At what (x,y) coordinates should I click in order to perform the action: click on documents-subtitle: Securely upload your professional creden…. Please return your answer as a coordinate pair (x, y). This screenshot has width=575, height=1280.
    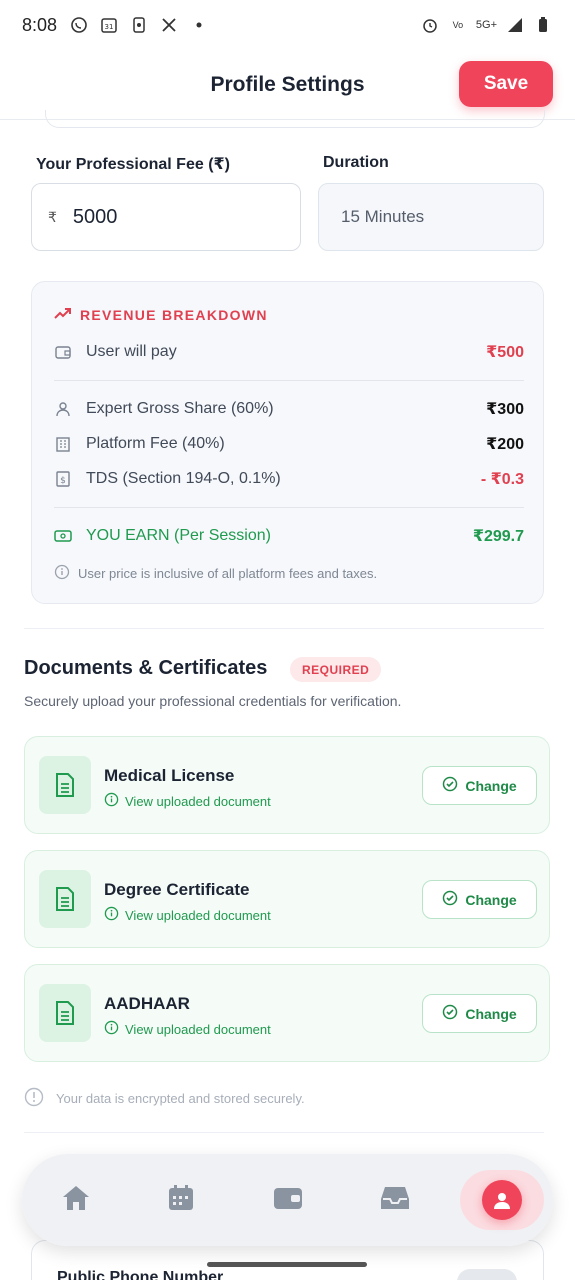
    Looking at the image, I should click on (213, 701).